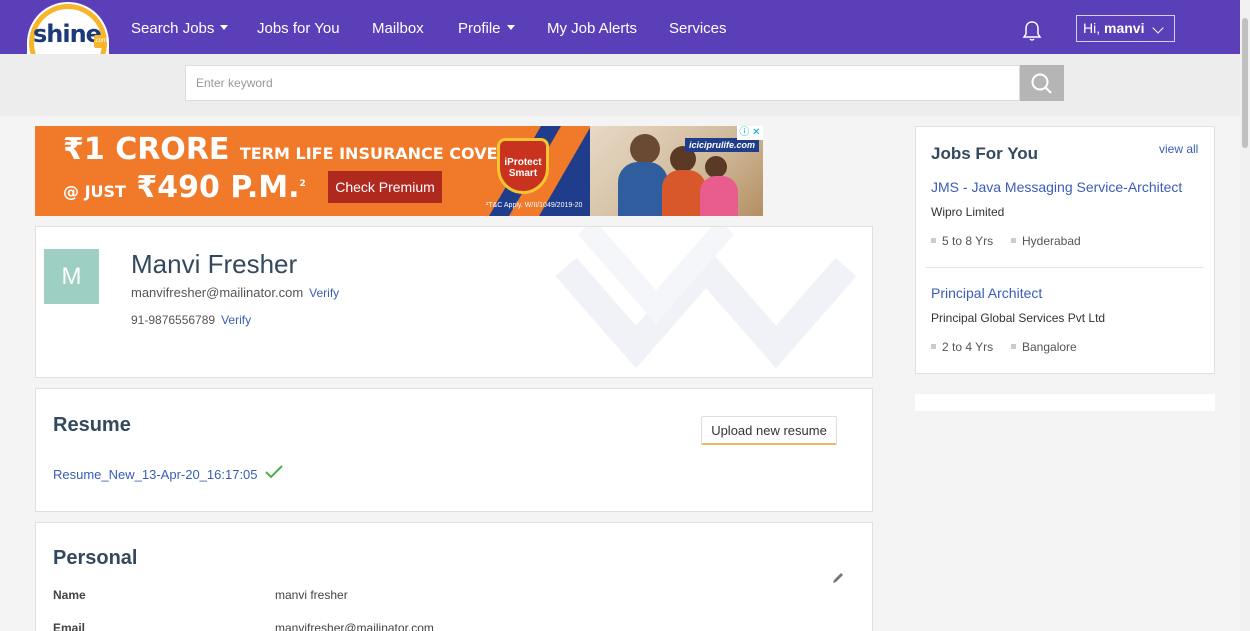 Image resolution: width=1250 pixels, height=631 pixels. I want to click on job-experience-text: 5 to 8 Yrs, so click(968, 241).